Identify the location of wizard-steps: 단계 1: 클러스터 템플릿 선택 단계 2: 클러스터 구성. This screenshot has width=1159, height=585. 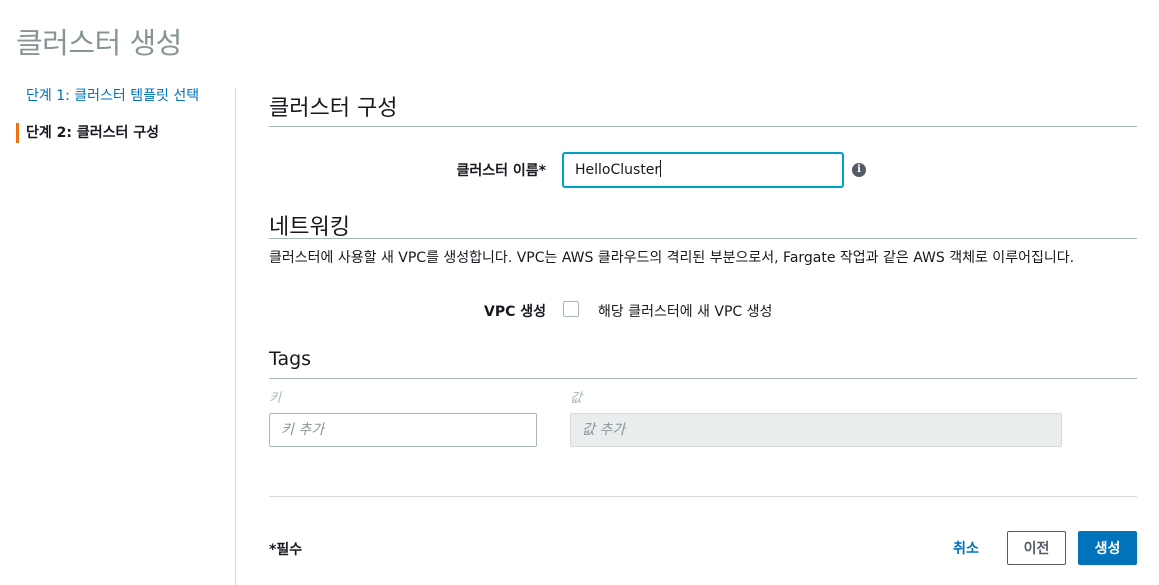
(126, 123).